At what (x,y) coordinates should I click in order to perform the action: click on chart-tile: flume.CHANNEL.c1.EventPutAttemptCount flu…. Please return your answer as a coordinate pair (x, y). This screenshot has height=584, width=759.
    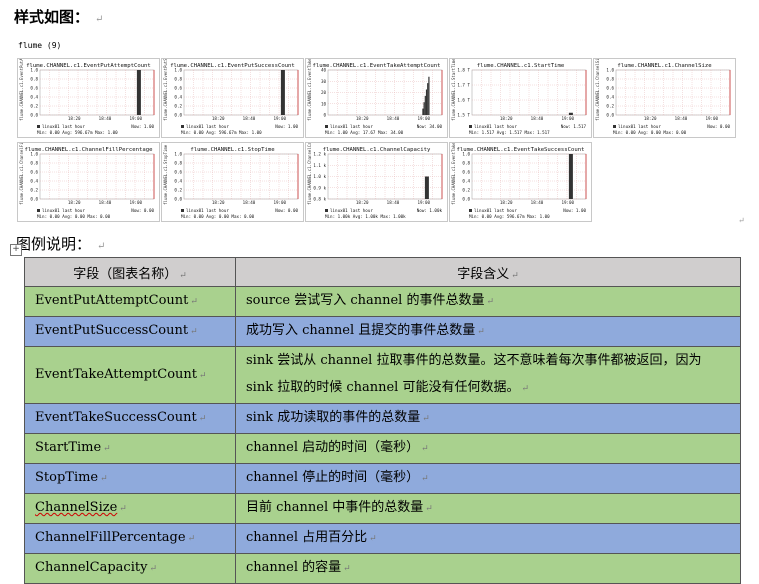
    Looking at the image, I should click on (88, 98).